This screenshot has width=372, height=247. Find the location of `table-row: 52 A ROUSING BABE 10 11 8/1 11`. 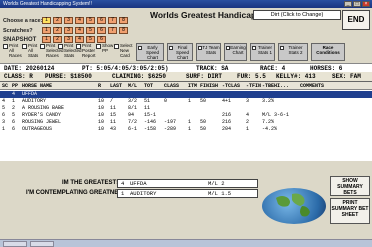

table-row: 52 A ROUSING BABE 10 11 8/1 11 is located at coordinates (186, 108).